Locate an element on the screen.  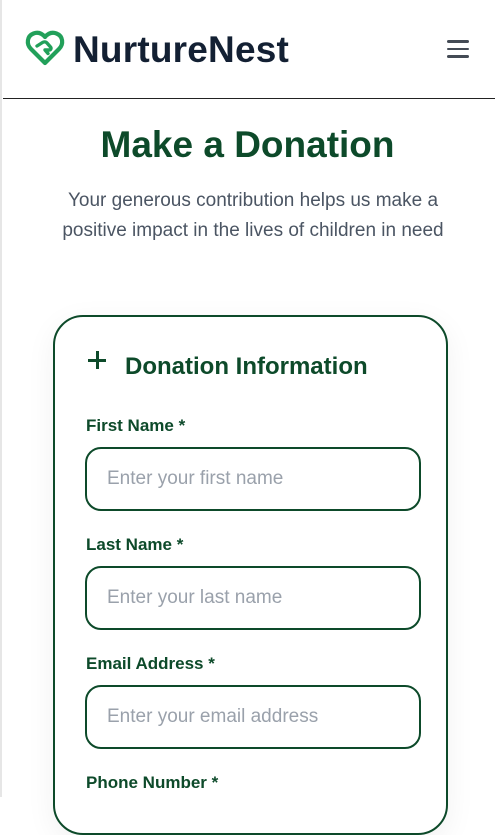
plus-icon is located at coordinates (97, 360).